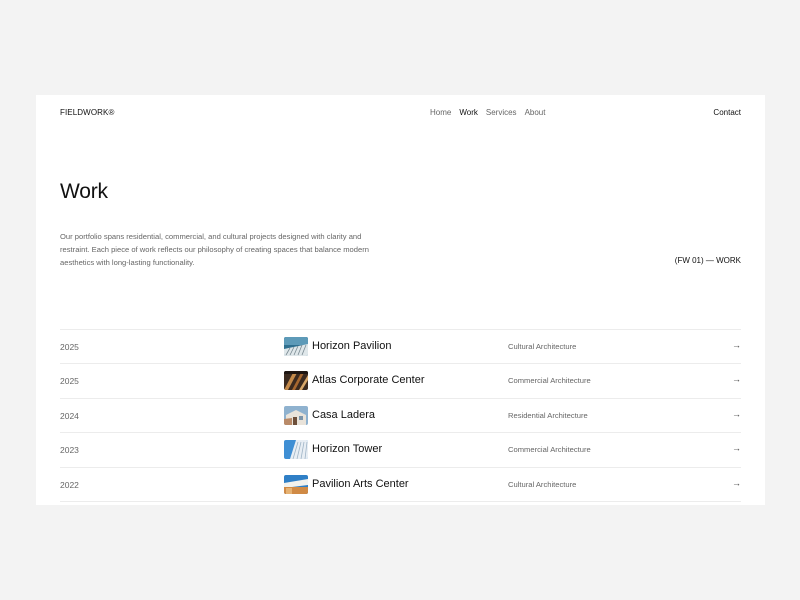 This screenshot has width=800, height=600. Describe the element at coordinates (296, 346) in the screenshot. I see `pavilion-thumbnail` at that location.